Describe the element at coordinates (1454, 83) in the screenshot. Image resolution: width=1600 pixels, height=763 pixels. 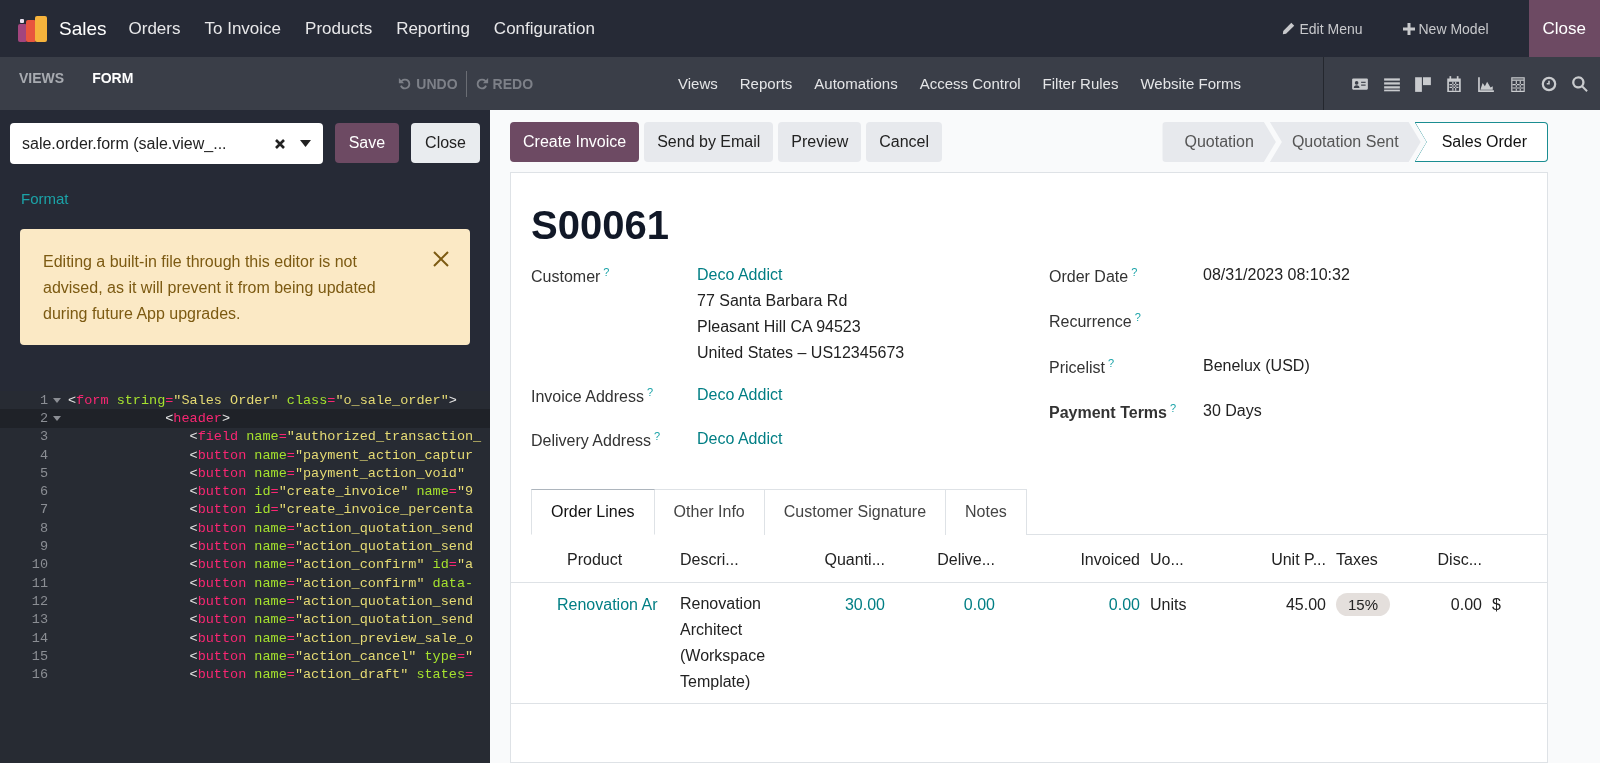
I see `calendar-icon` at that location.